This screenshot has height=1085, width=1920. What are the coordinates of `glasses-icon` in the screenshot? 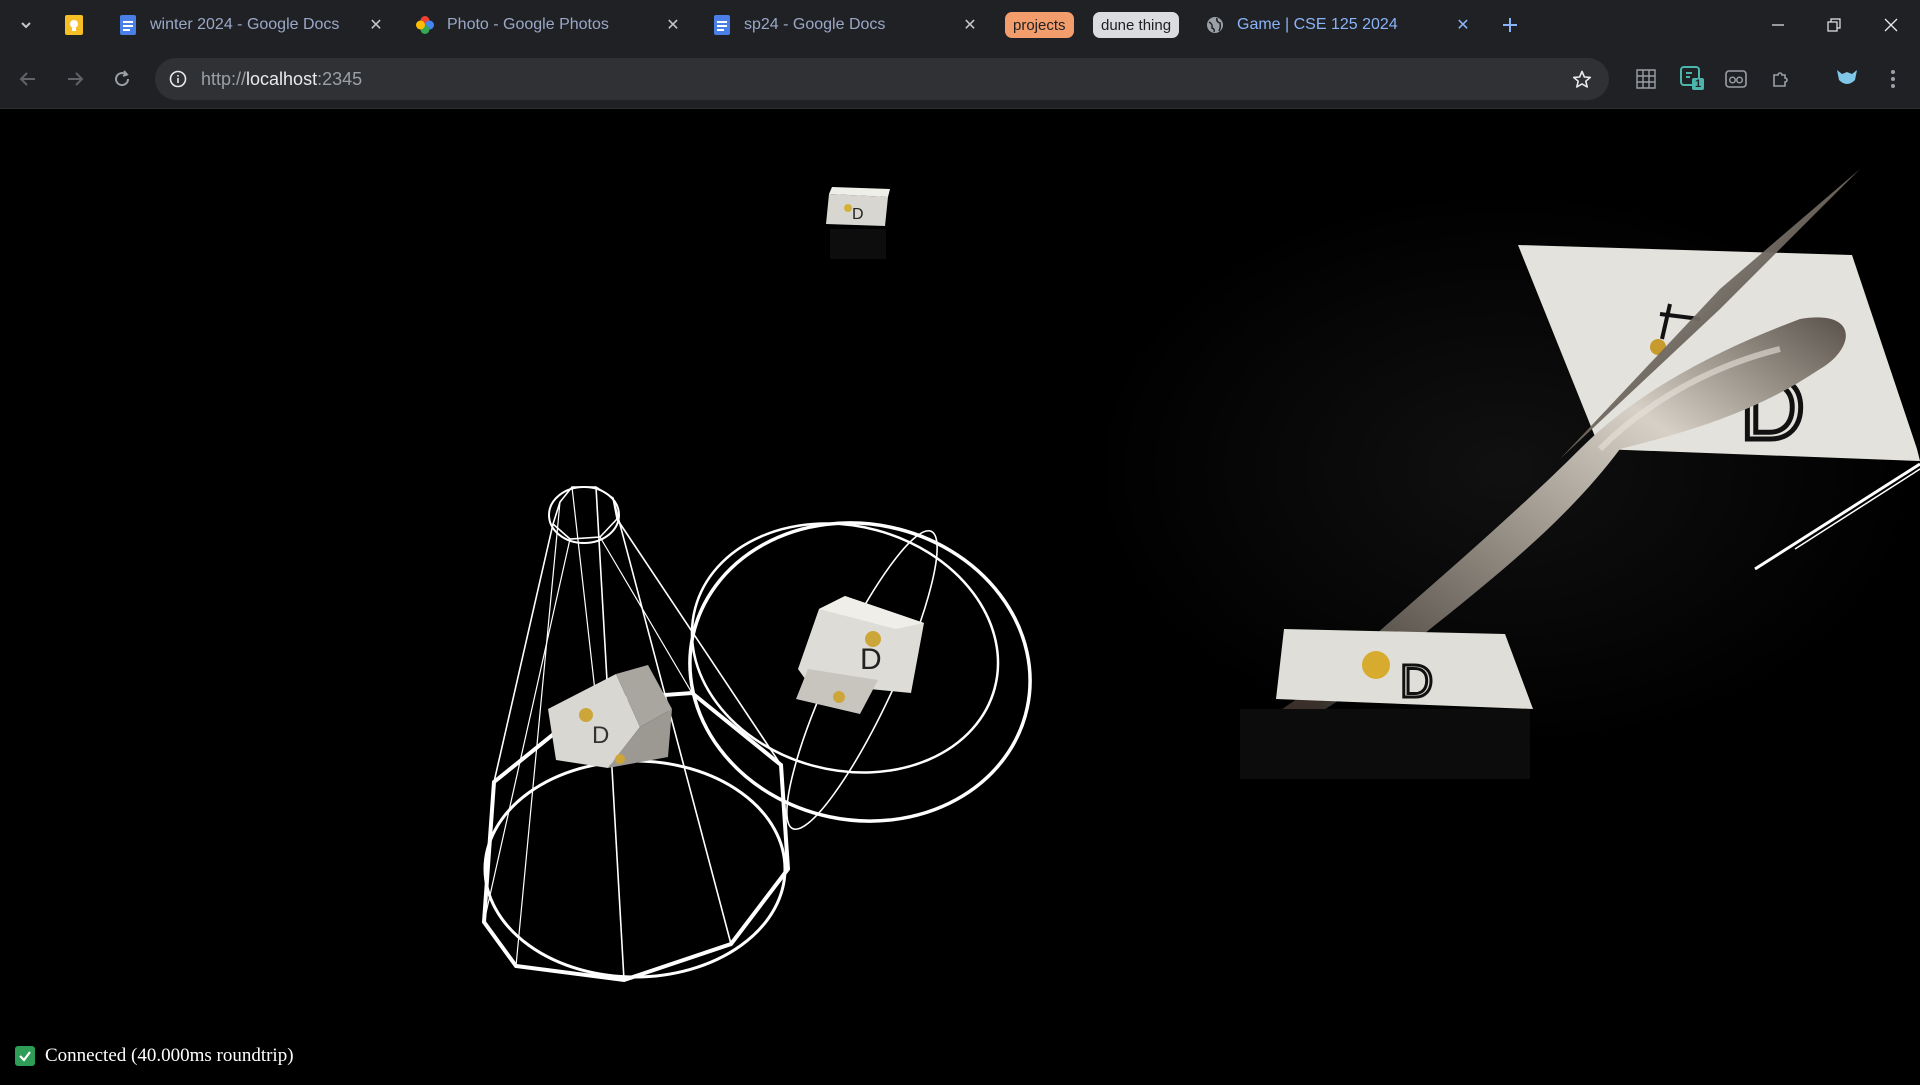 It's located at (1736, 79).